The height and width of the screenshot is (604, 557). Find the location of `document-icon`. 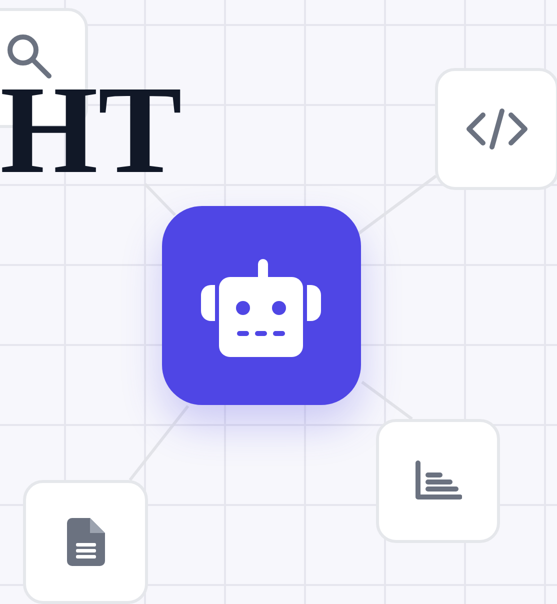

document-icon is located at coordinates (85, 542).